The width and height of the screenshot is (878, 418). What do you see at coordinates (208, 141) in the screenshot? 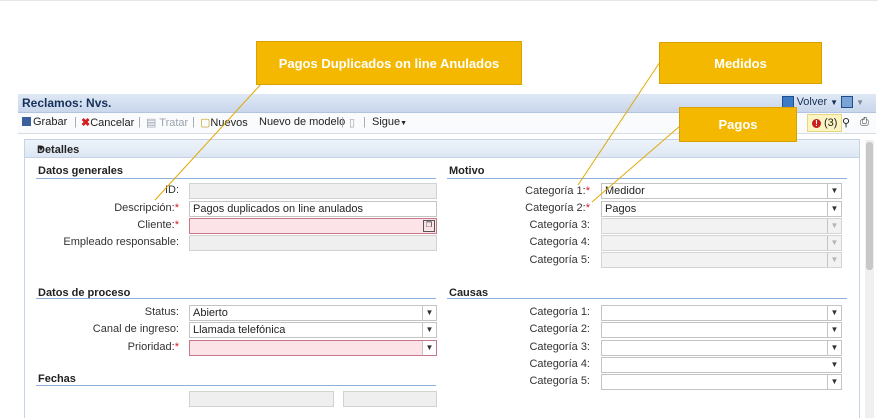
I see `leader-line-descripcion` at bounding box center [208, 141].